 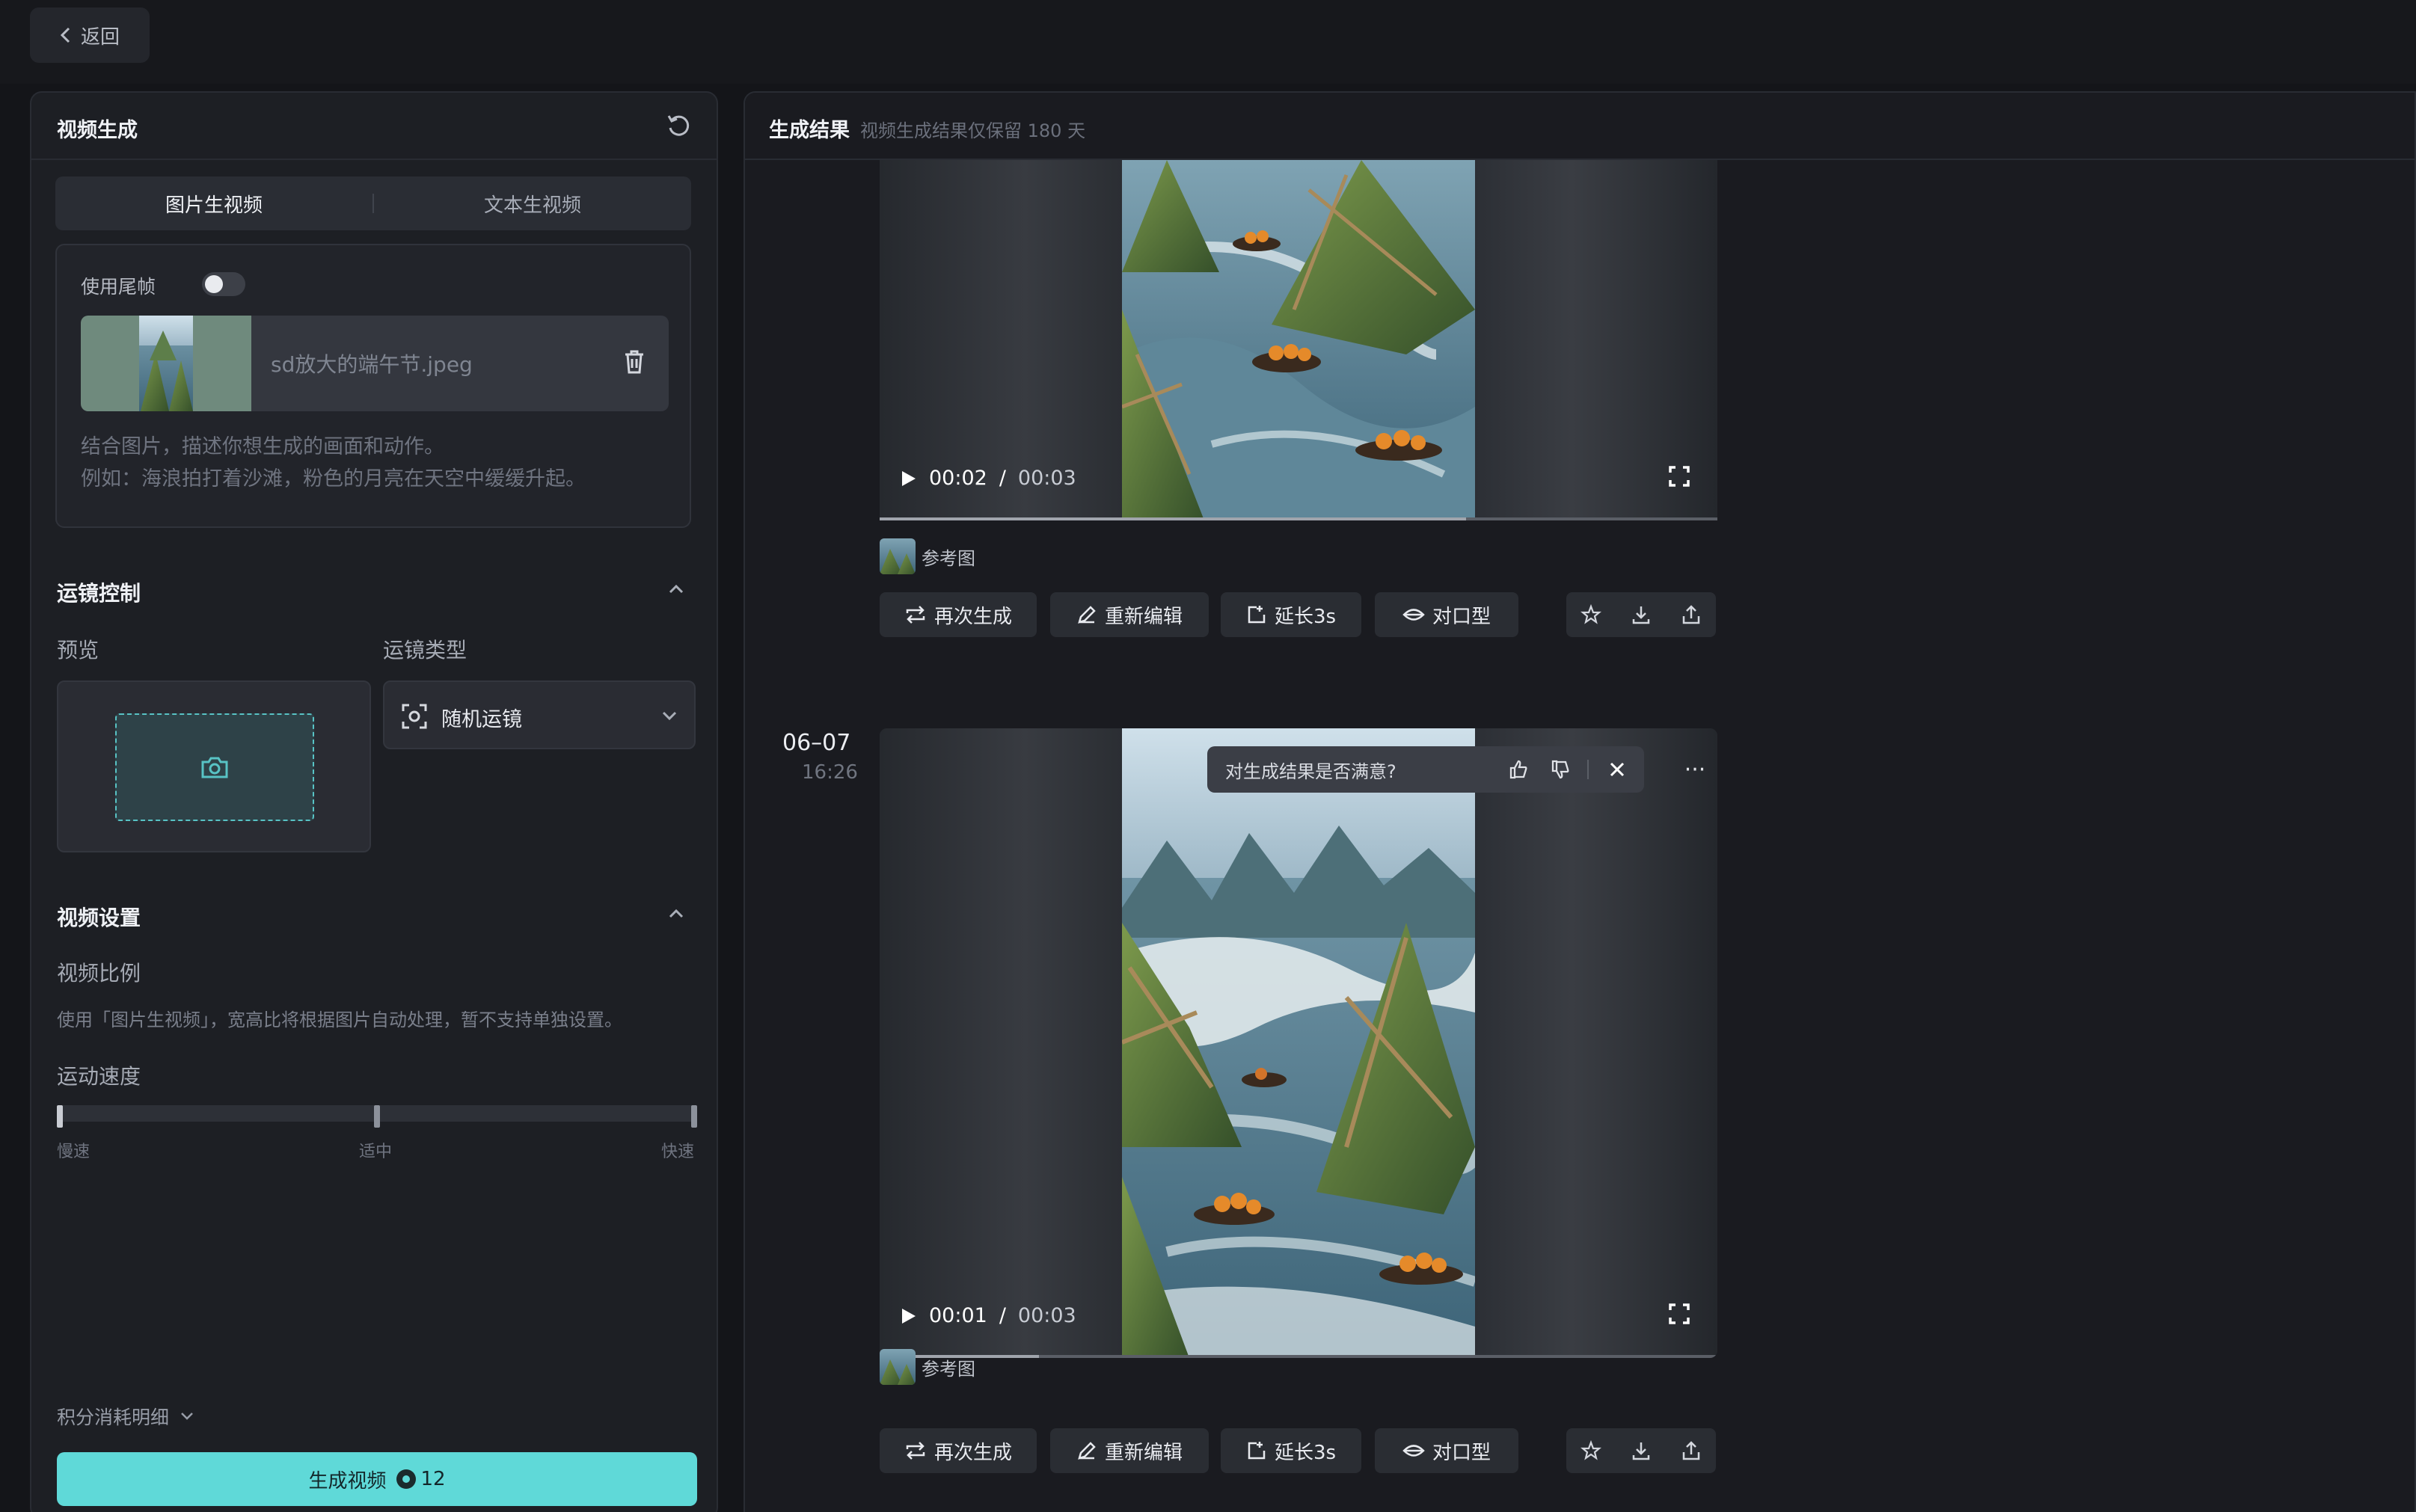 What do you see at coordinates (425, 650) in the screenshot?
I see `camera-type-label: 运镜类型` at bounding box center [425, 650].